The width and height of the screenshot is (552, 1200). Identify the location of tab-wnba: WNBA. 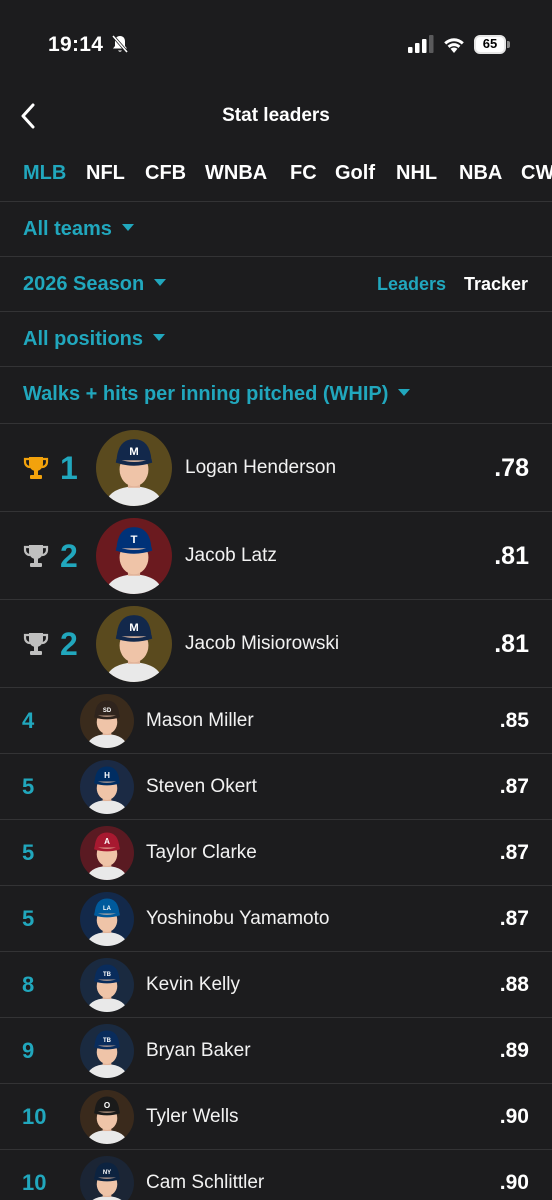
(236, 173).